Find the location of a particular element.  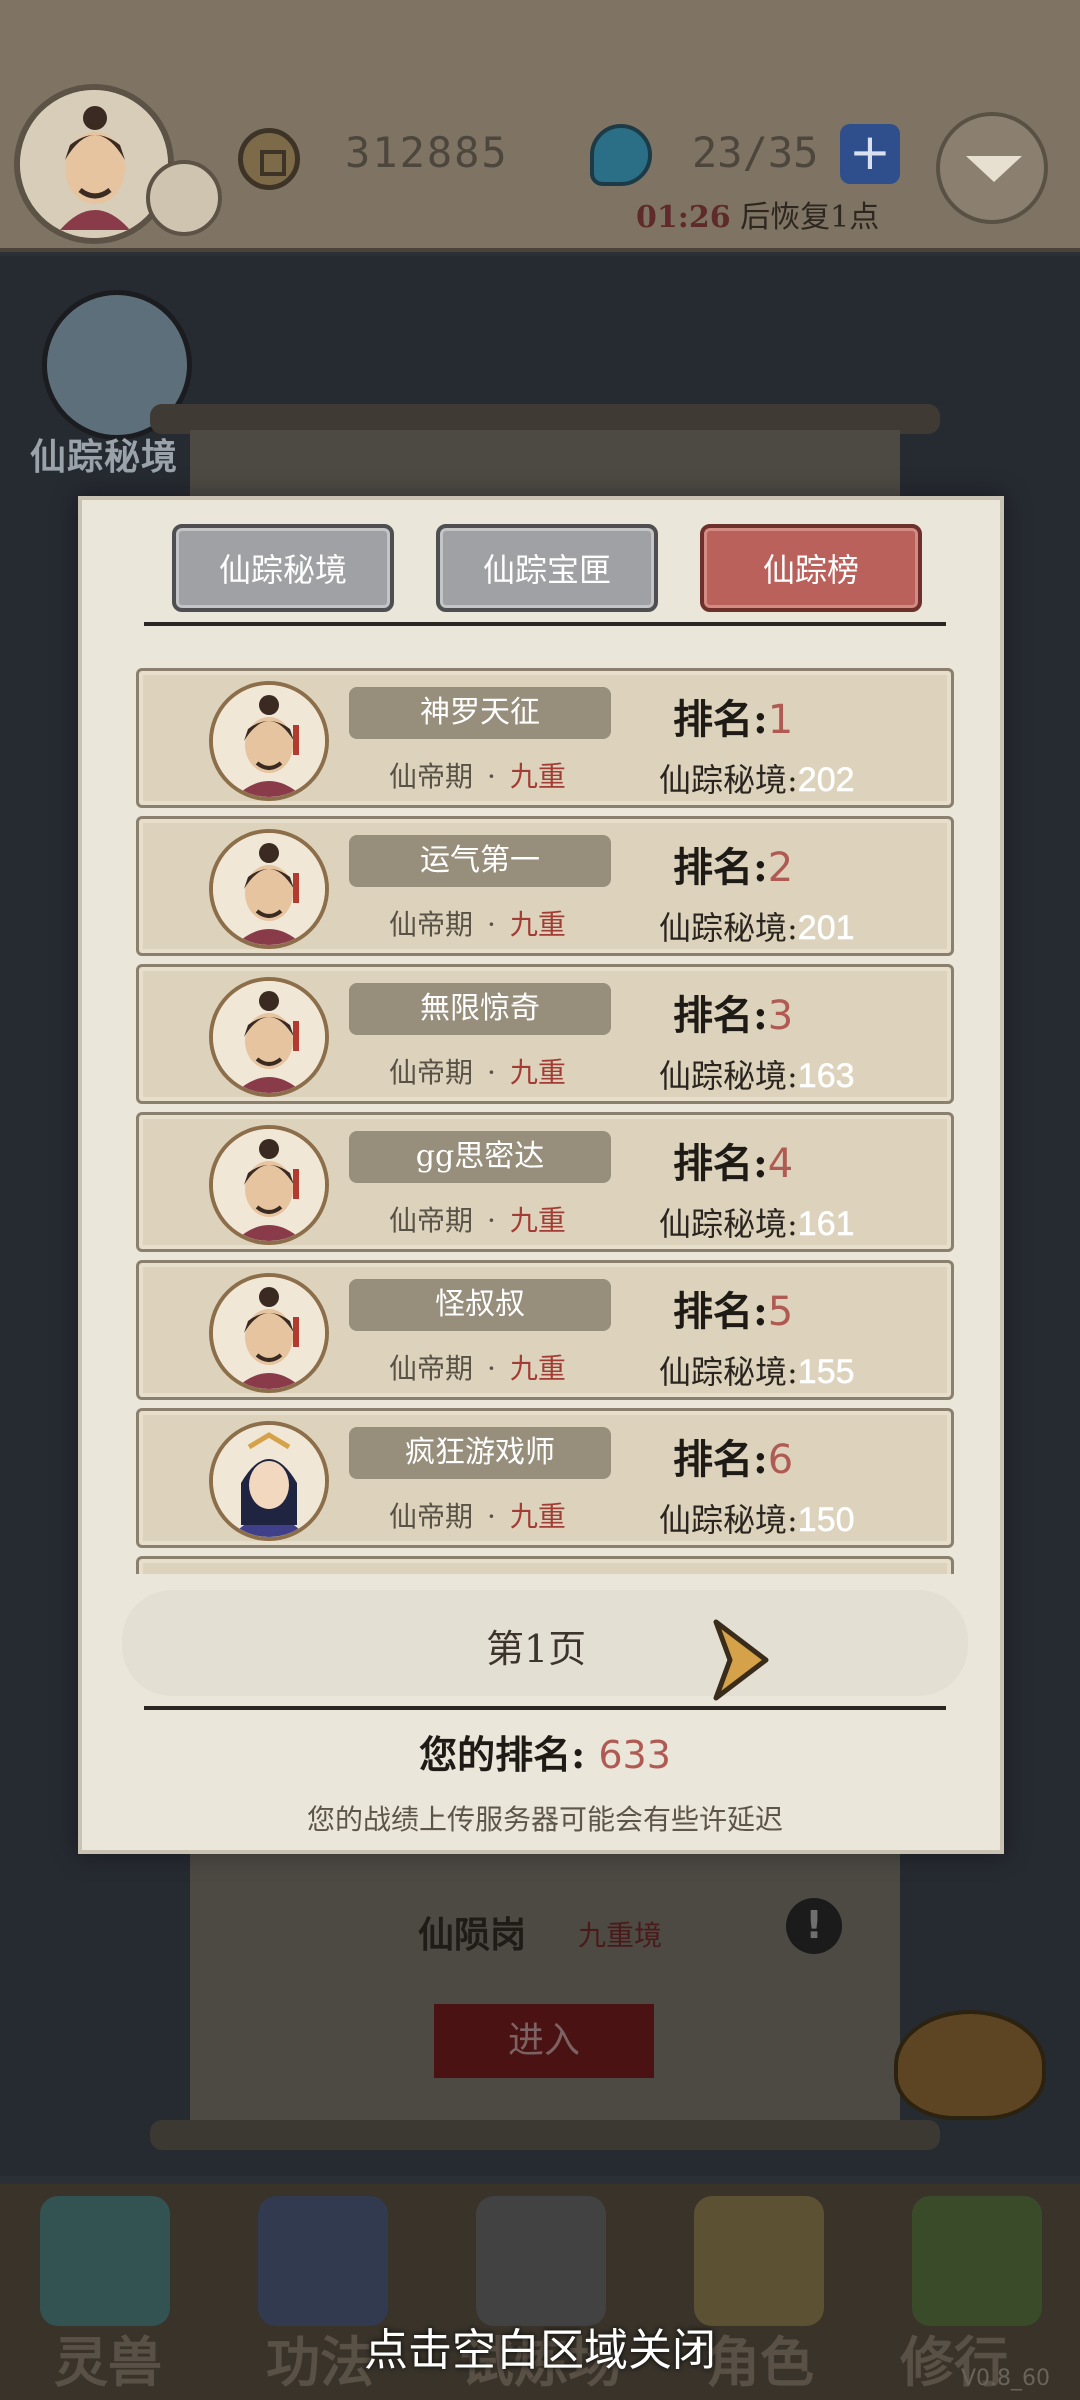

rank-display: 排名:2 is located at coordinates (733, 864).